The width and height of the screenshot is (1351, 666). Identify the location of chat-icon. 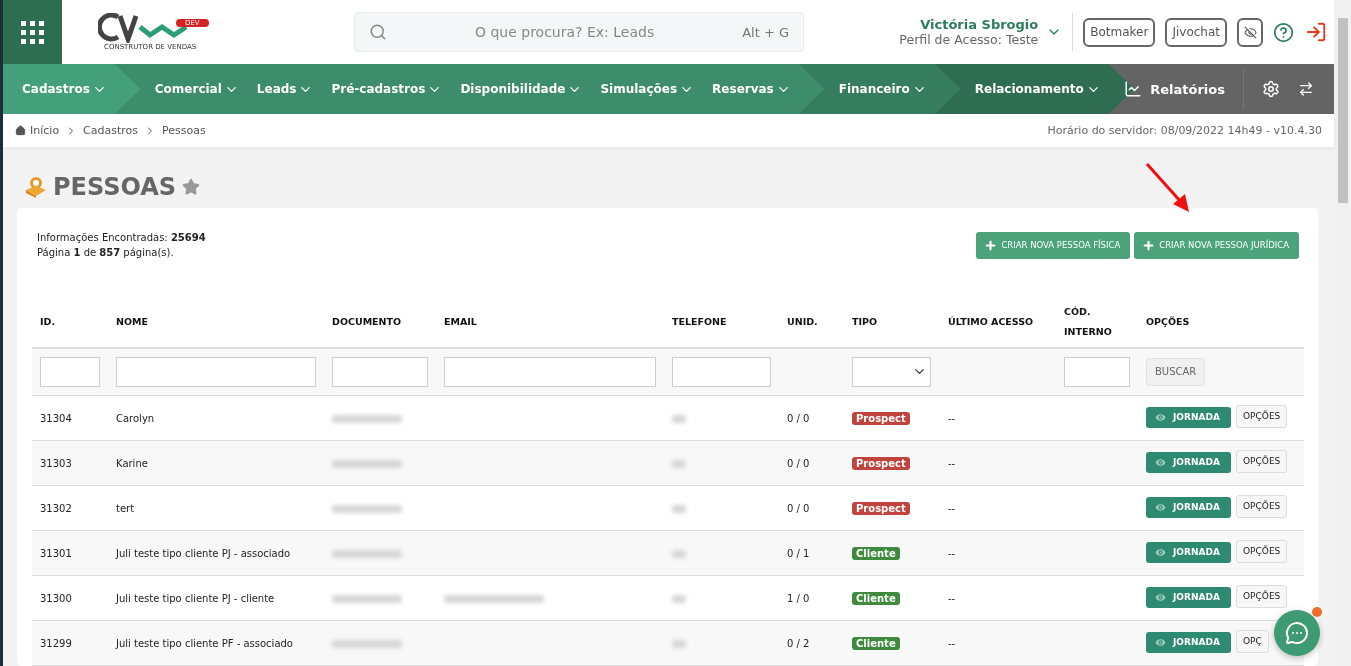
(1297, 633).